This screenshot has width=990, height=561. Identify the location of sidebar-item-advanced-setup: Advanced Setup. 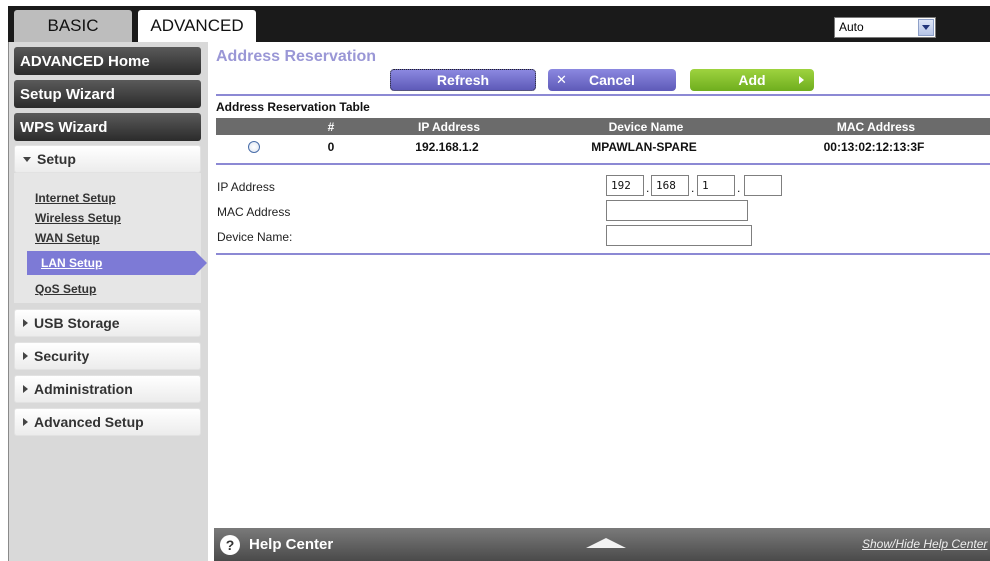
(107, 422).